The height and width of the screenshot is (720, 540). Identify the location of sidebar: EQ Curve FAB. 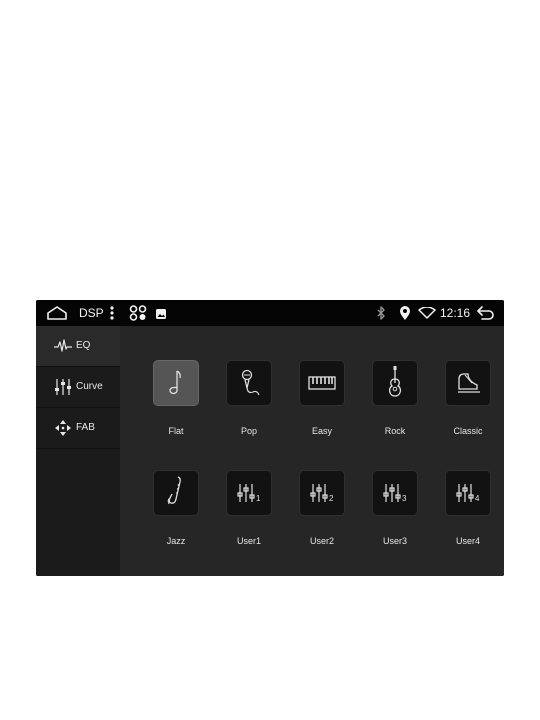
(78, 451).